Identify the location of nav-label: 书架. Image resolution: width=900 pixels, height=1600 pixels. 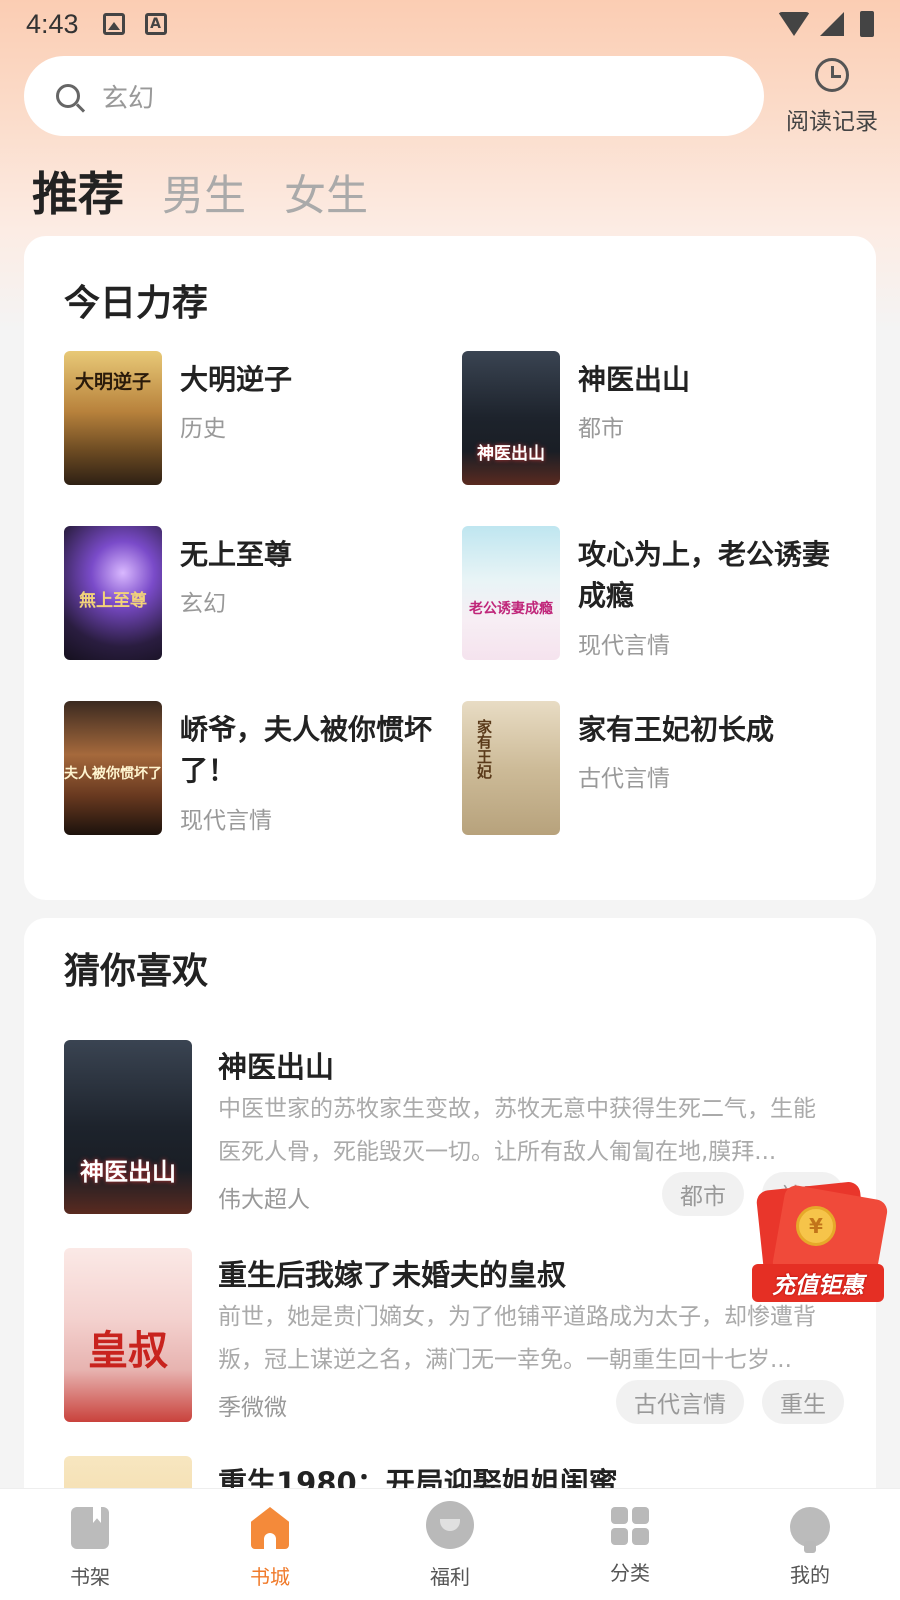
(90, 1577).